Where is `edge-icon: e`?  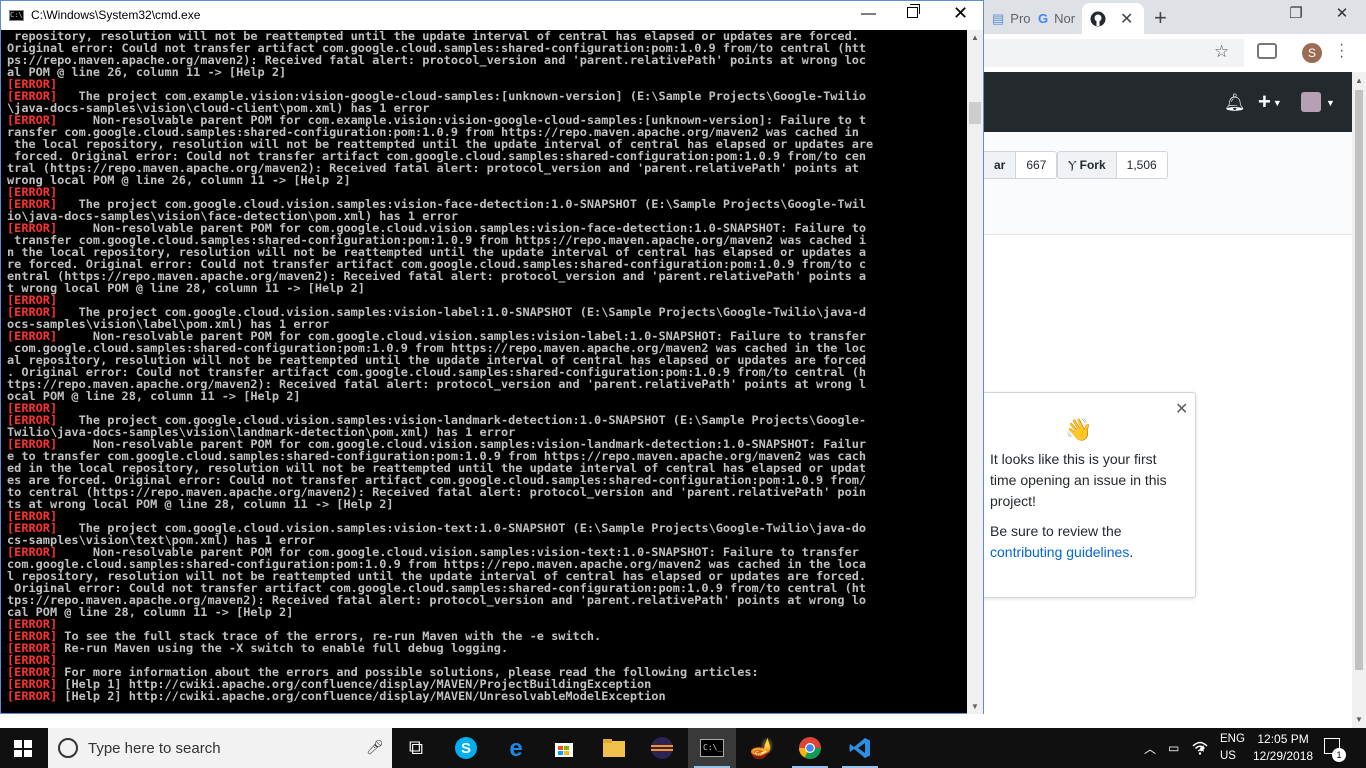 edge-icon: e is located at coordinates (516, 748).